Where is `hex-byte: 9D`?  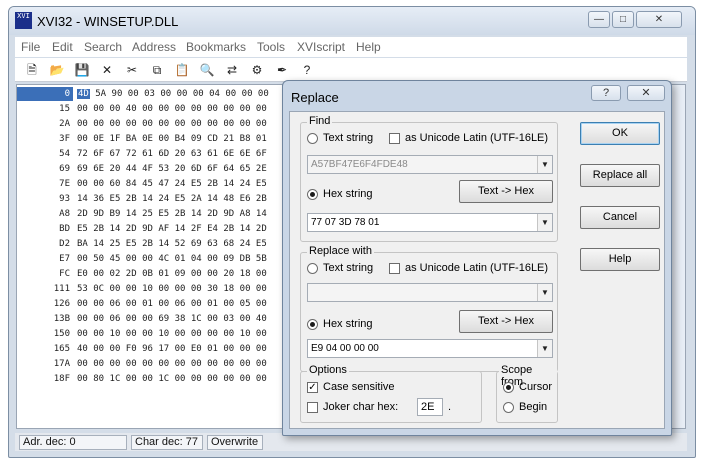 hex-byte: 9D is located at coordinates (228, 214).